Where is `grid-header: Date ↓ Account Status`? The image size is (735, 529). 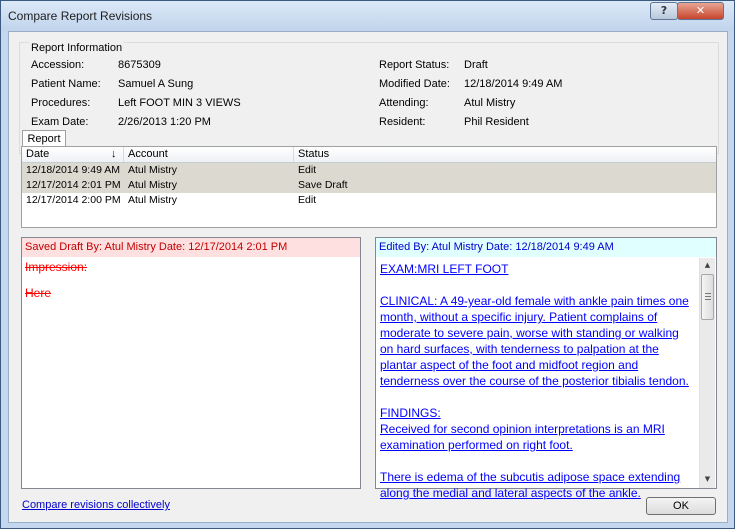
grid-header: Date ↓ Account Status is located at coordinates (369, 155).